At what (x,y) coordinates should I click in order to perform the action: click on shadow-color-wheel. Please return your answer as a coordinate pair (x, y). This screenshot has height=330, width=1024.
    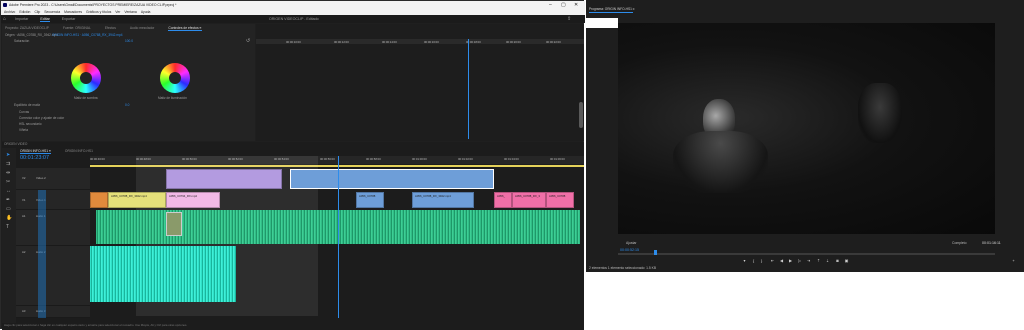
    Looking at the image, I should click on (86, 78).